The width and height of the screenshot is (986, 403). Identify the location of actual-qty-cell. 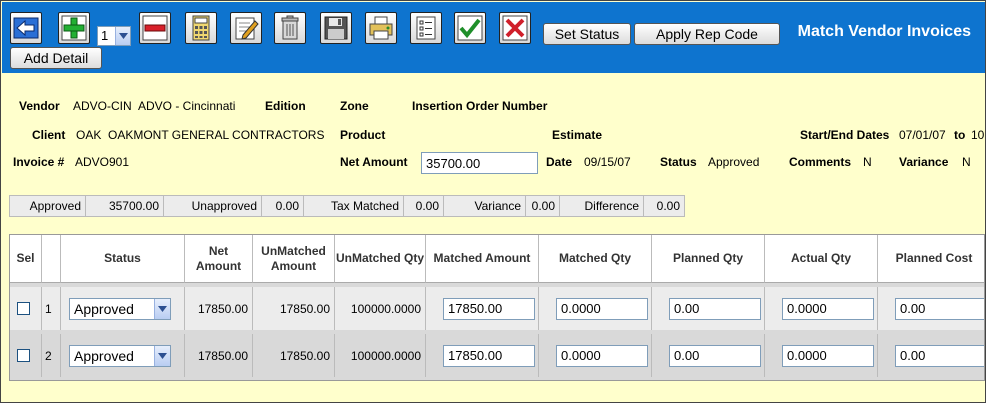
(821, 308).